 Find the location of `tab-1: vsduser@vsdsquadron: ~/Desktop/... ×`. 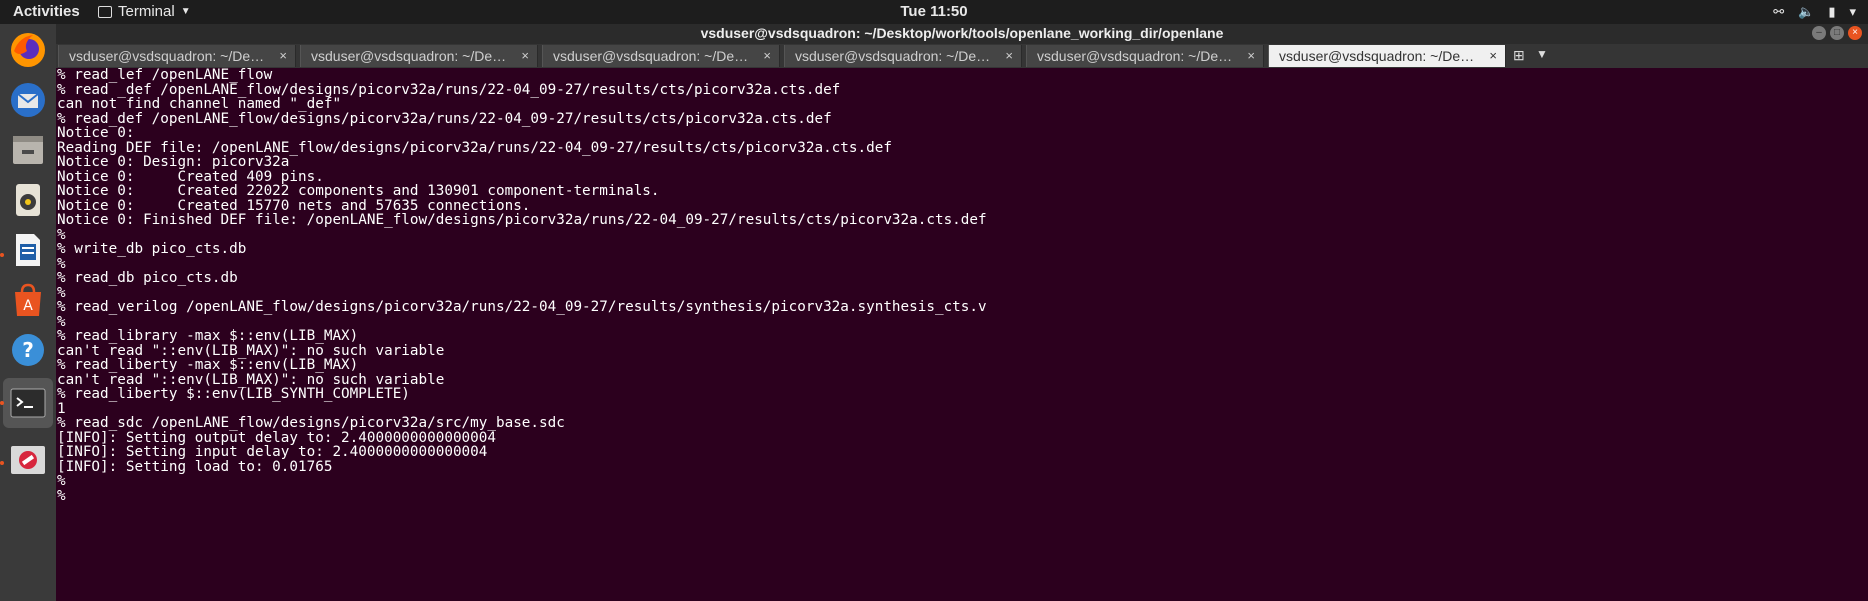

tab-1: vsduser@vsdsquadron: ~/Desktop/... × is located at coordinates (177, 56).